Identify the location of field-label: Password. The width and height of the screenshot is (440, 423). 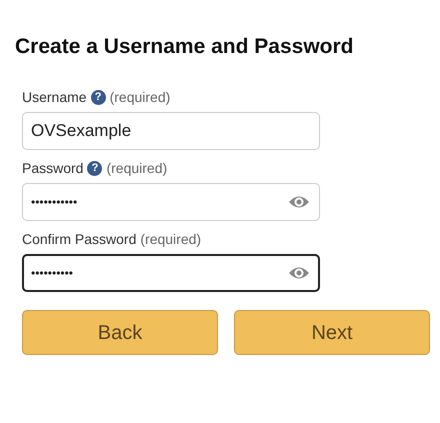
(53, 168).